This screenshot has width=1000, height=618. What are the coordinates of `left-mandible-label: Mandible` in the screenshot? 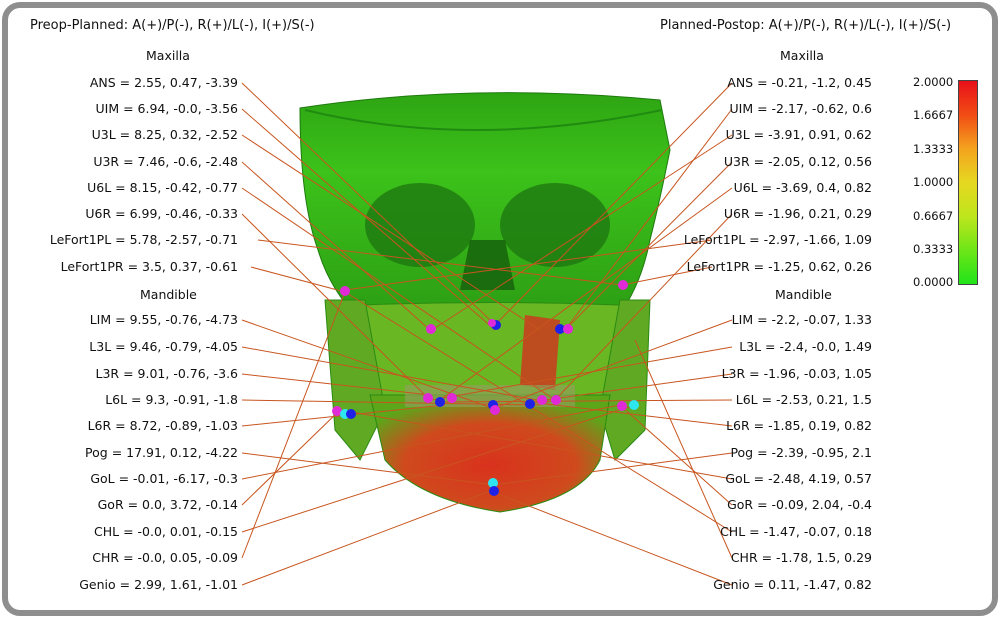 It's located at (168, 294).